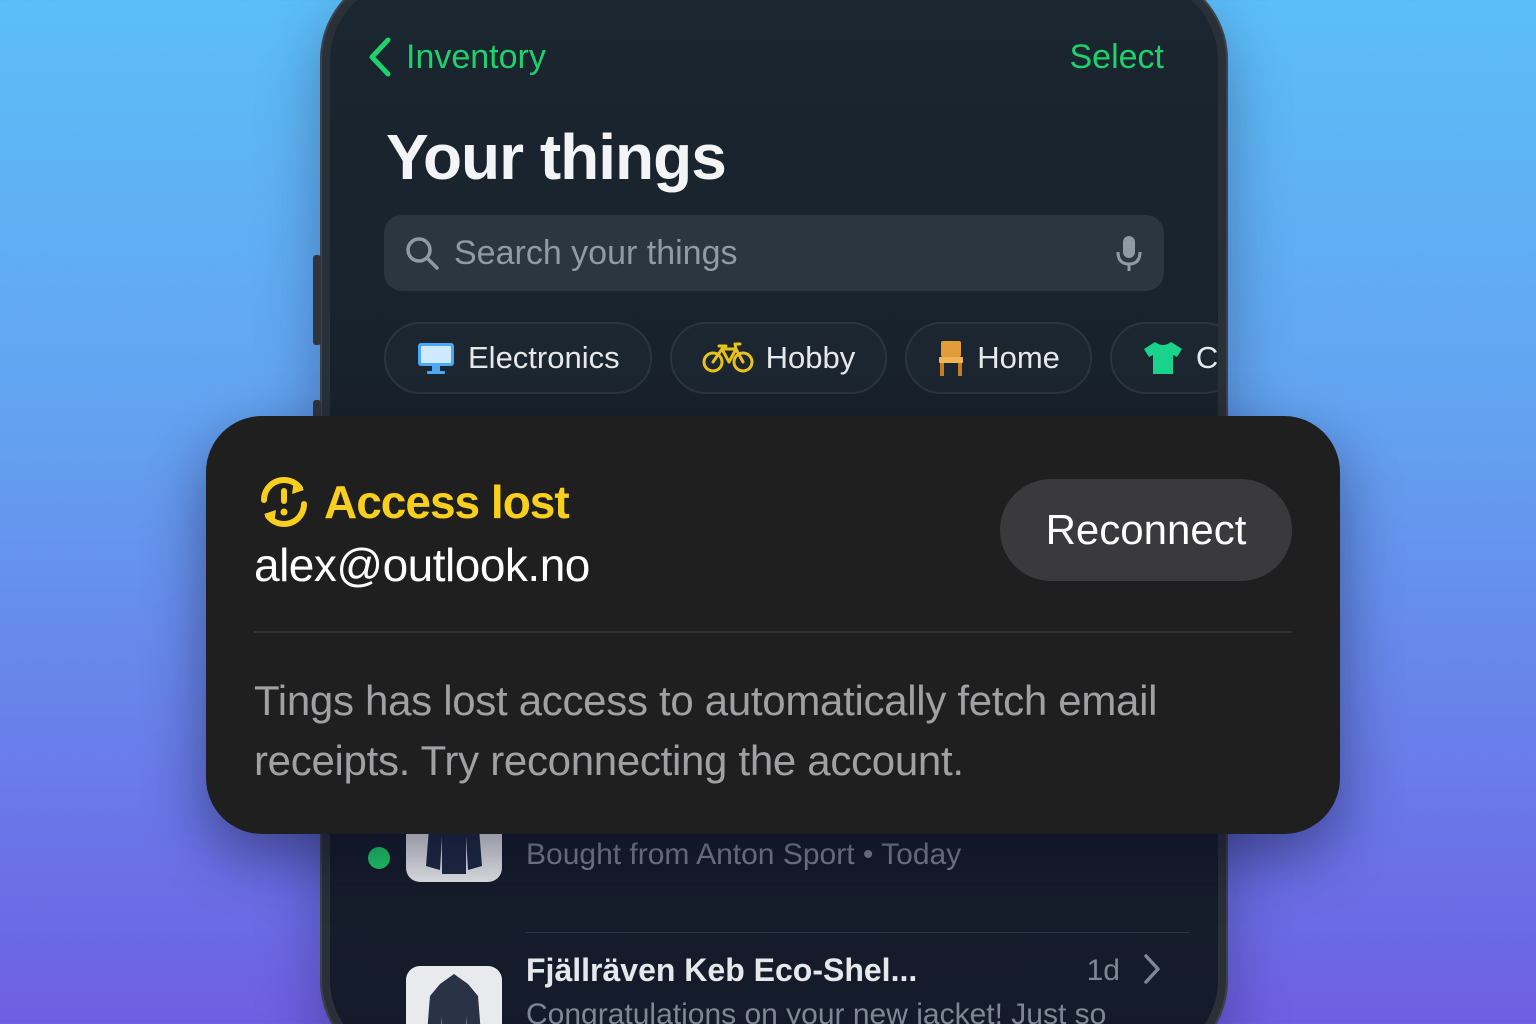  Describe the element at coordinates (773, 632) in the screenshot. I see `card-divider` at that location.